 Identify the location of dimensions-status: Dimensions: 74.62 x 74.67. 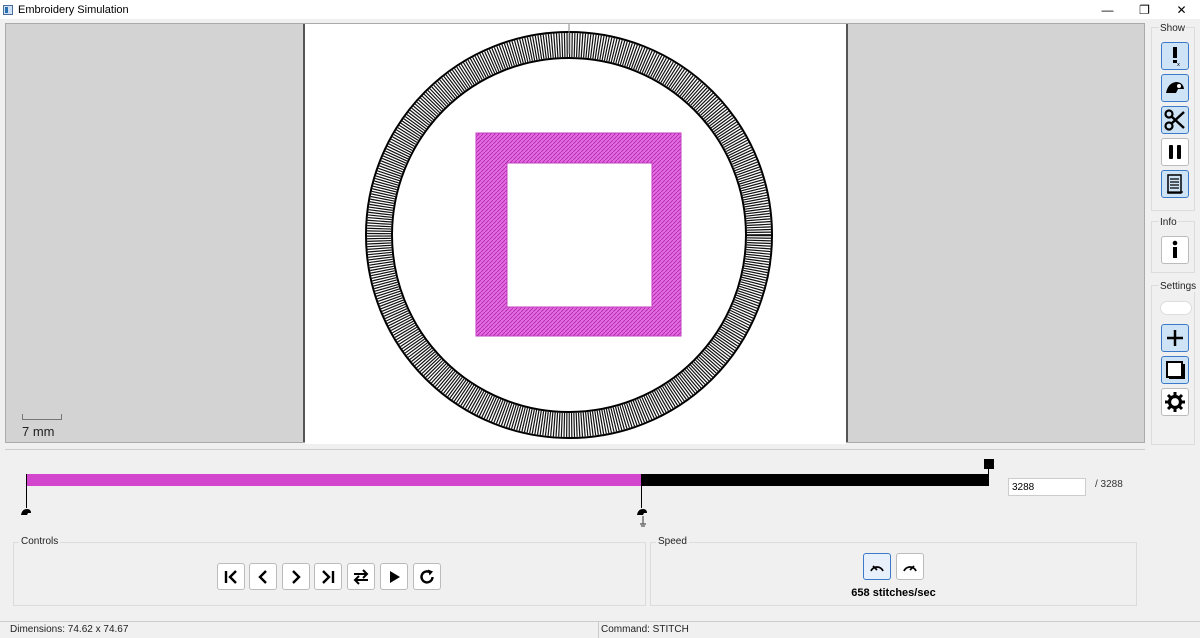
(69, 629).